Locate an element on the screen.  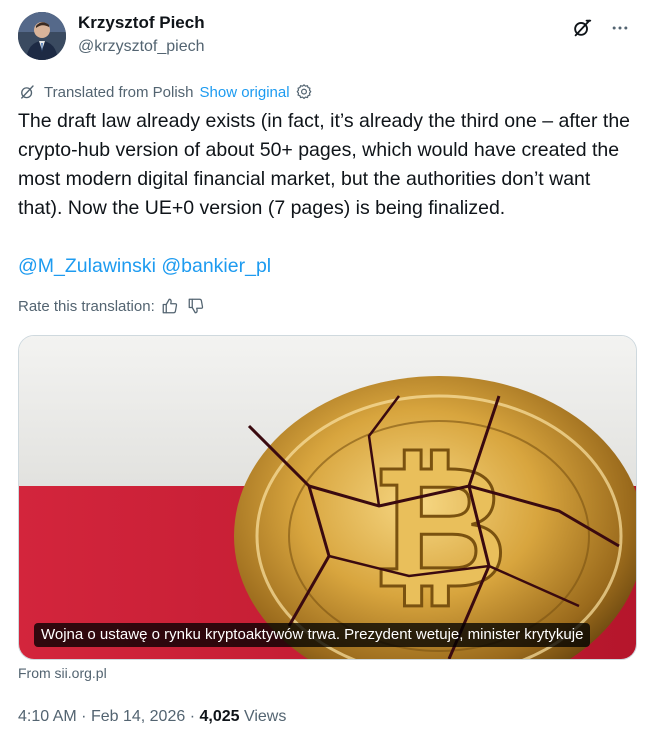
mentions-line: @M_Zulawinski @bankier_pl is located at coordinates (144, 266).